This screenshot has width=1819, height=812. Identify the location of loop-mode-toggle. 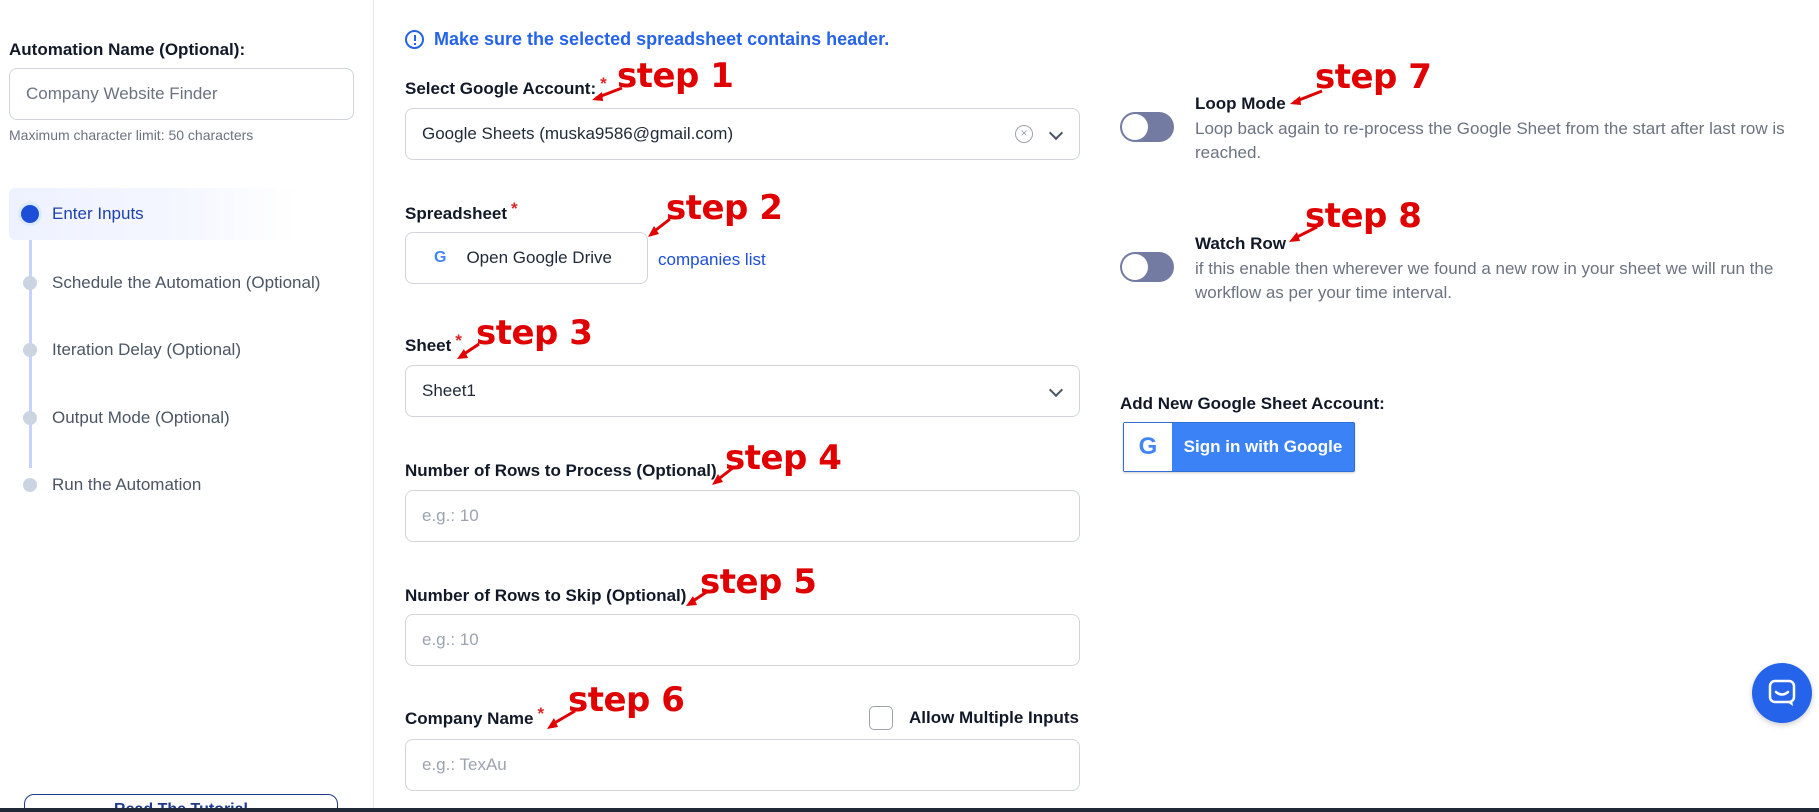
(1147, 127).